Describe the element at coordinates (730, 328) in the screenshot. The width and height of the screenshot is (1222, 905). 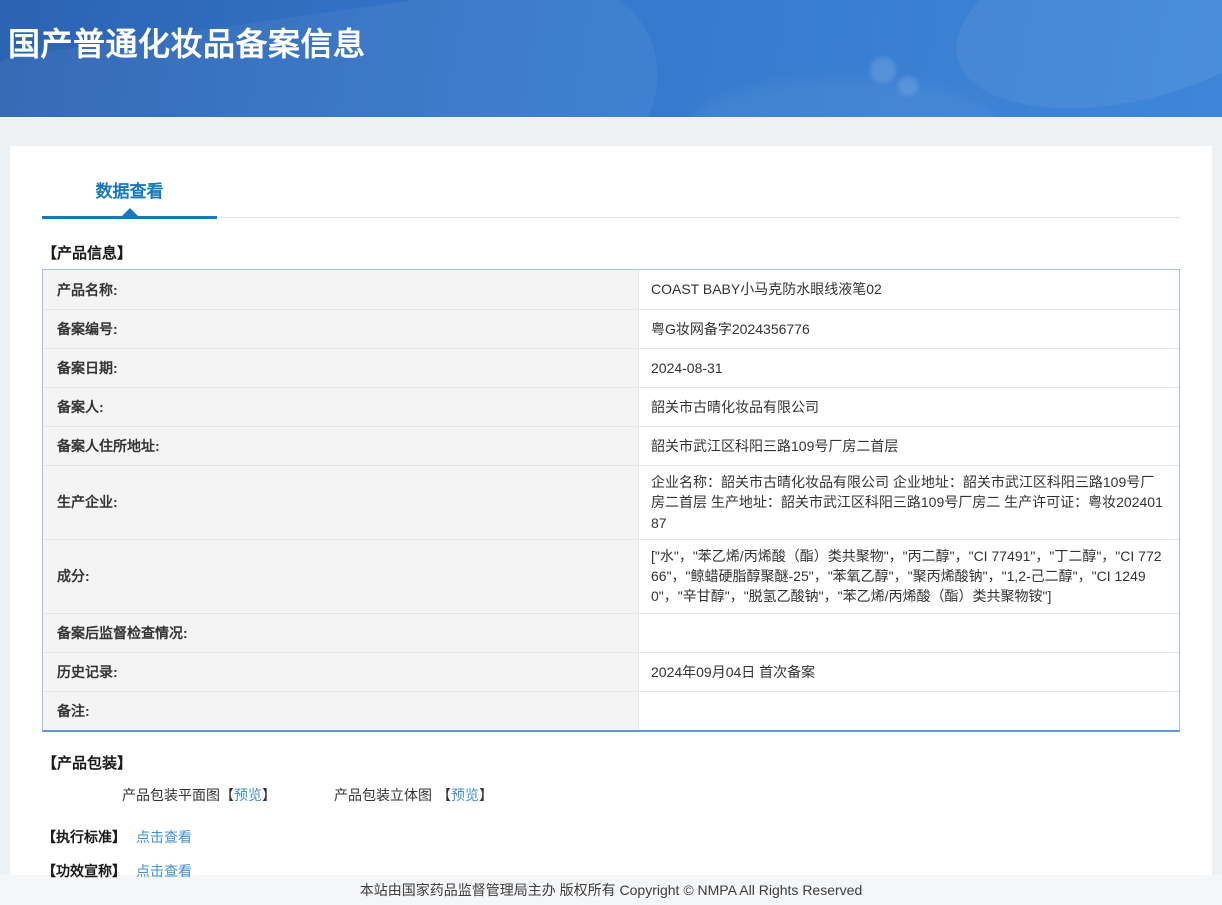
I see `row-value: 粤G妆网备字2024356776` at that location.